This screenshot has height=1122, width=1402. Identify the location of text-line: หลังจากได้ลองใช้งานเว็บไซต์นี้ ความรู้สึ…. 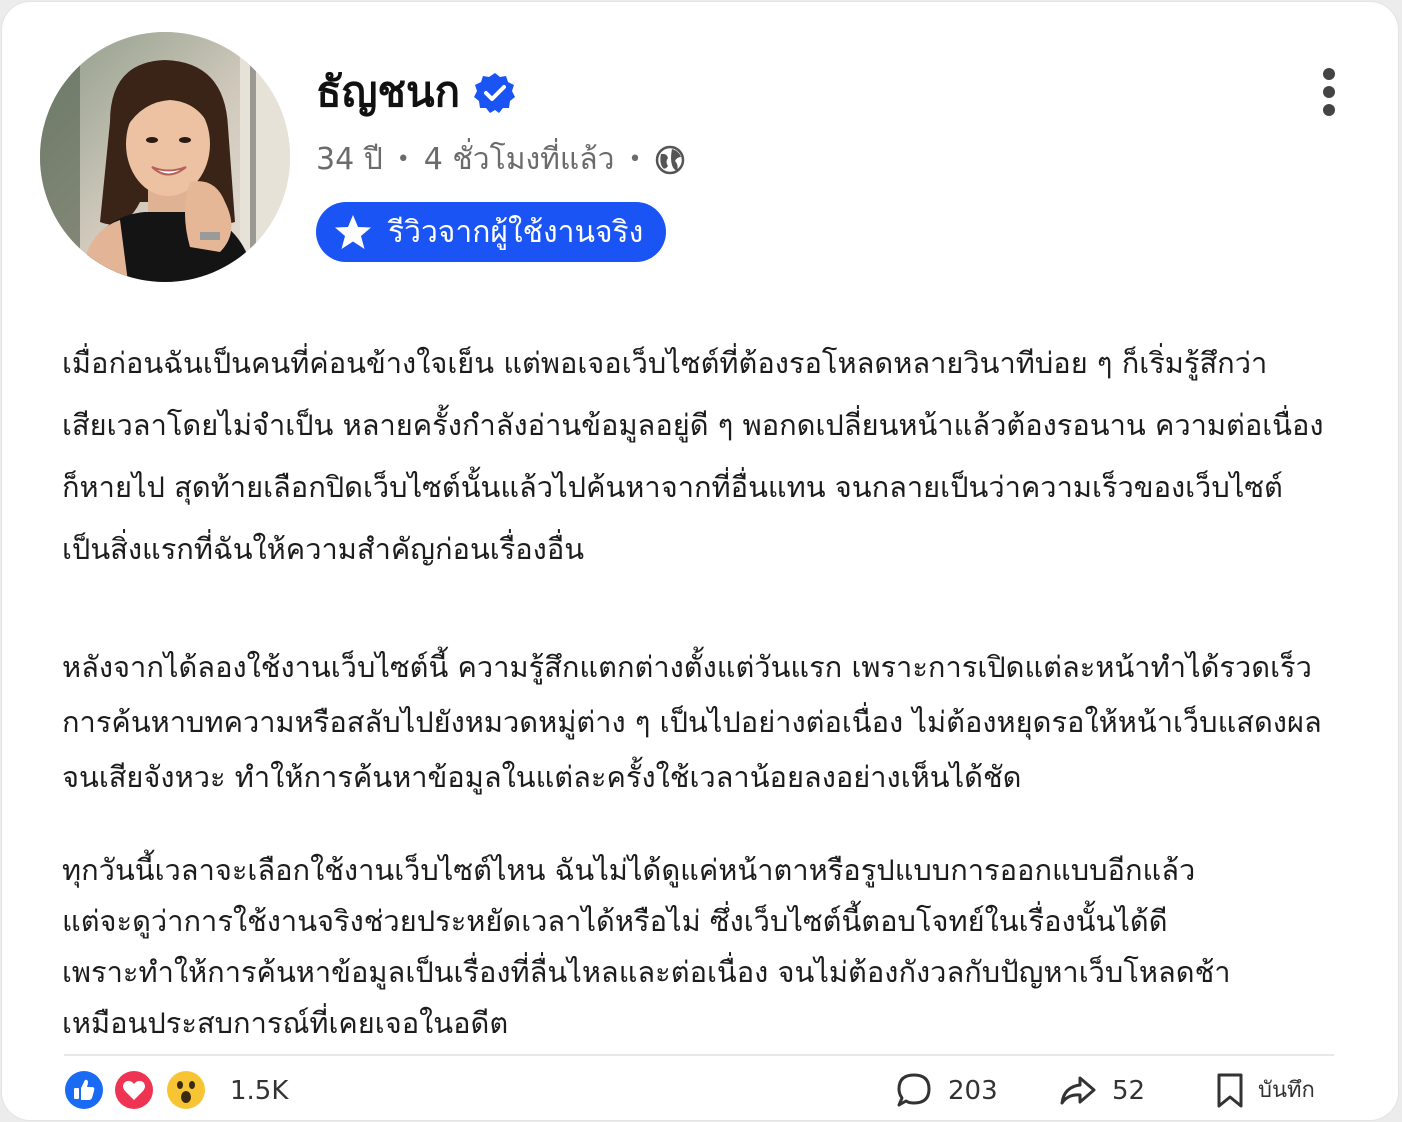
(687, 667).